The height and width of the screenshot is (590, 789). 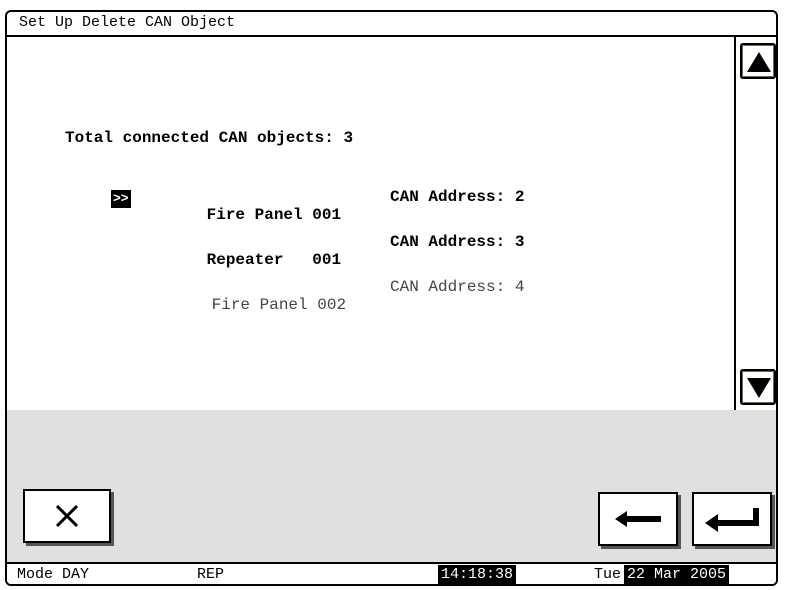 I want to click on scrollbar-track, so click(x=755, y=223).